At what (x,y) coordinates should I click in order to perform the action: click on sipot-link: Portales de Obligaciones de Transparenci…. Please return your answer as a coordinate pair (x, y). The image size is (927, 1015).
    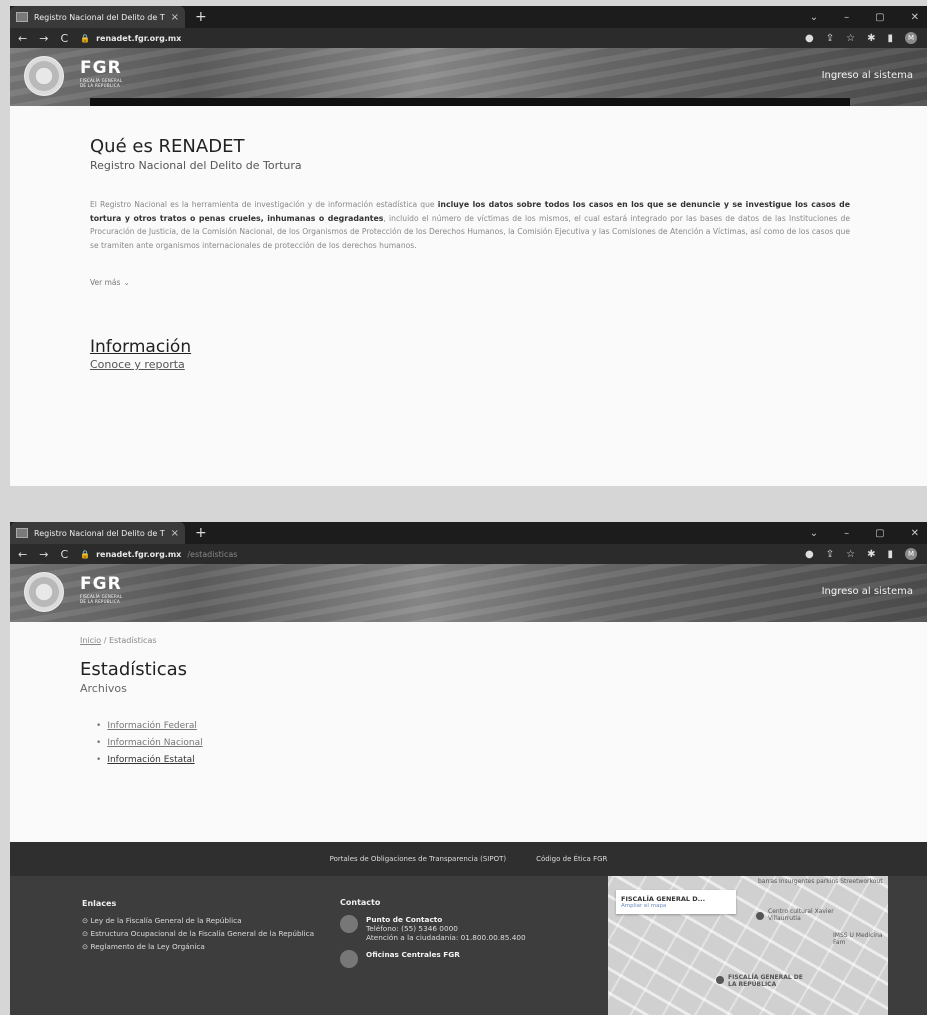
    Looking at the image, I should click on (418, 859).